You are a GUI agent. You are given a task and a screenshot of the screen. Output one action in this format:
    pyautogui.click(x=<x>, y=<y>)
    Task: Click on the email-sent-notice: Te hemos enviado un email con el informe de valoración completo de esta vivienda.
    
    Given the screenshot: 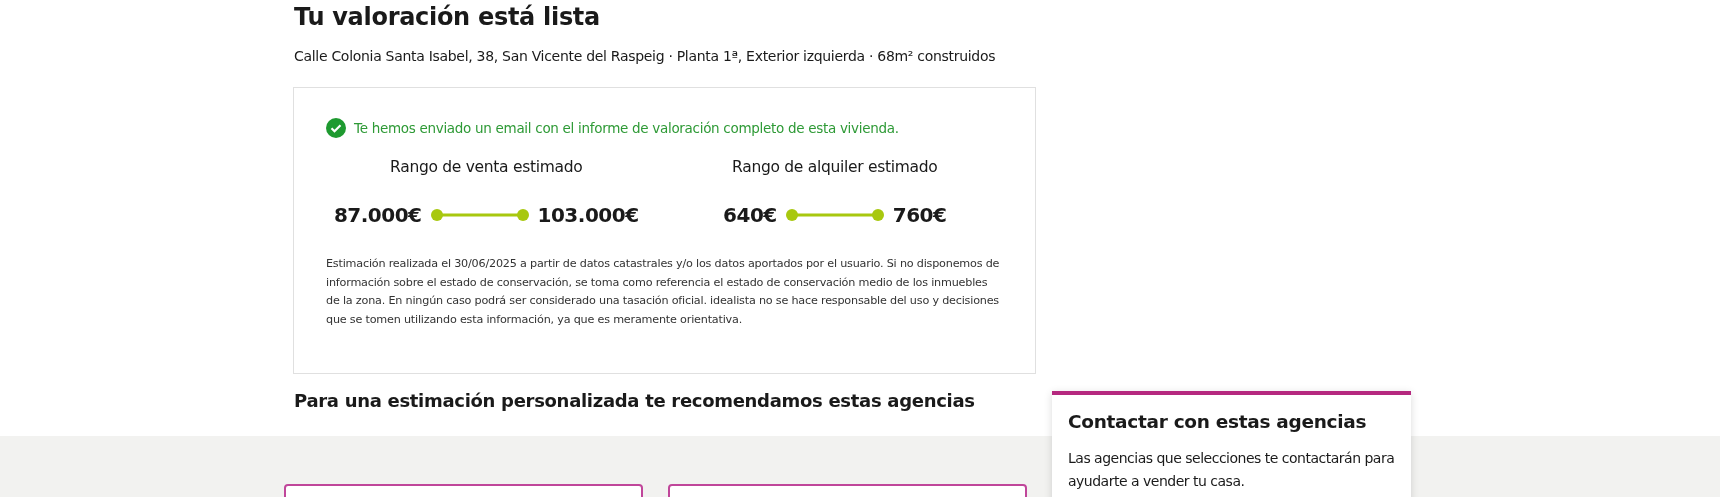 What is the action you would take?
    pyautogui.click(x=626, y=128)
    